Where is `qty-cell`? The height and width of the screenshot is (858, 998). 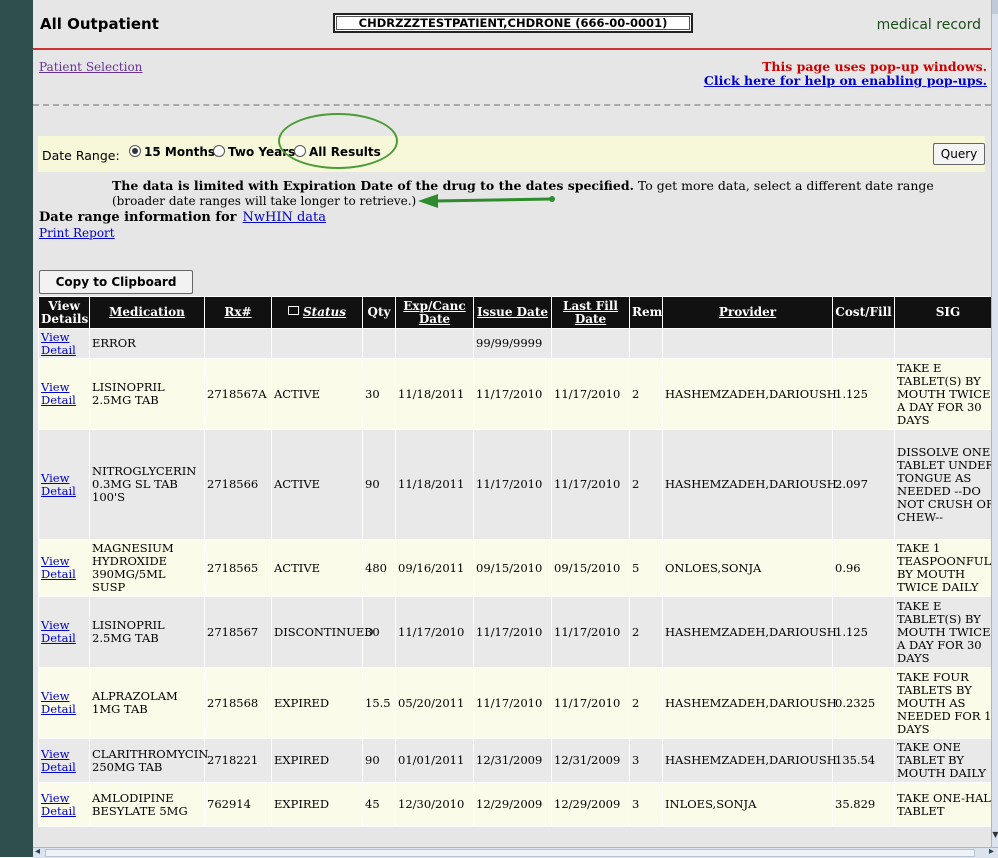
qty-cell is located at coordinates (379, 343).